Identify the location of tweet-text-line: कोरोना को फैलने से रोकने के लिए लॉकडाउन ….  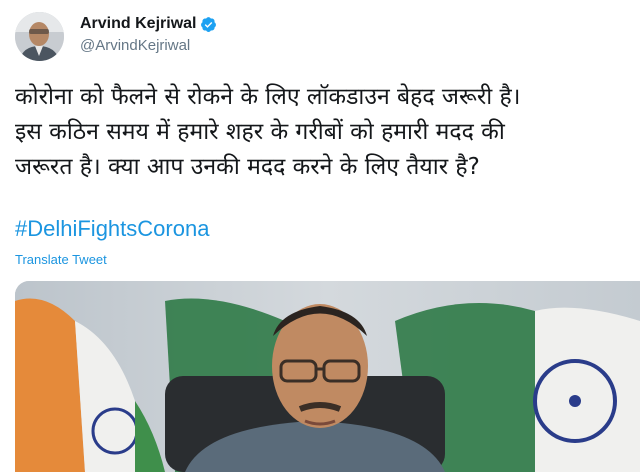
(268, 97).